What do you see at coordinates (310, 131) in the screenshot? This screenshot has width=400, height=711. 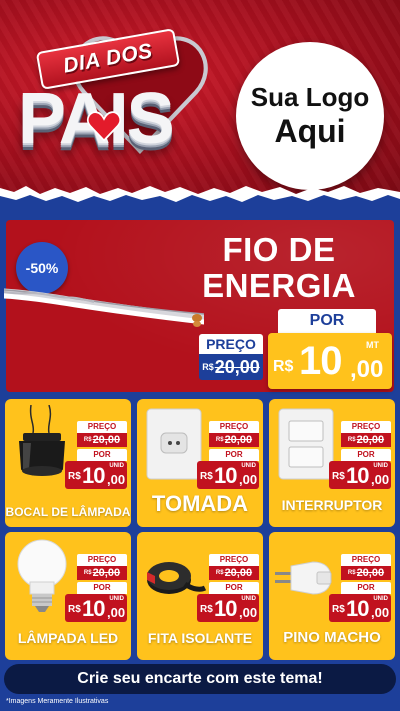 I see `logo-text-line2: Aqui` at bounding box center [310, 131].